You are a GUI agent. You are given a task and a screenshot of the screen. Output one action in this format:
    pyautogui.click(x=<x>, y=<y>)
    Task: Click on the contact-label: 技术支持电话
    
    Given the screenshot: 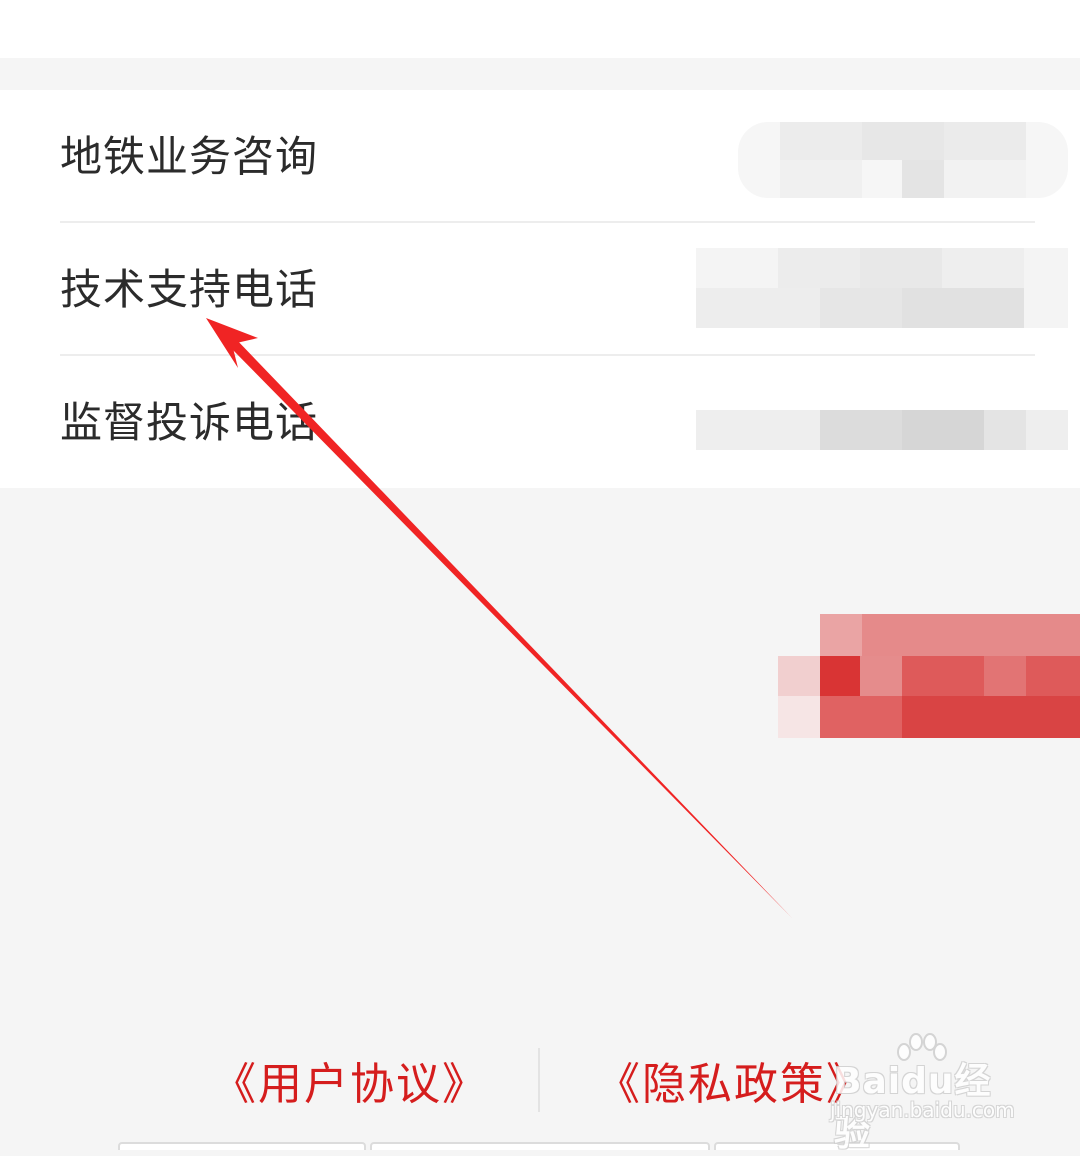 What is the action you would take?
    pyautogui.click(x=189, y=289)
    